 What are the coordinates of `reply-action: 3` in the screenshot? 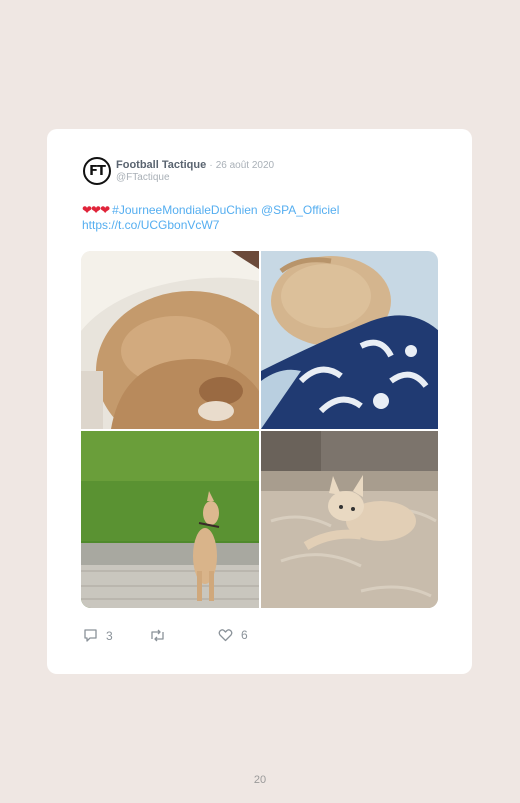 It's located at (98, 635).